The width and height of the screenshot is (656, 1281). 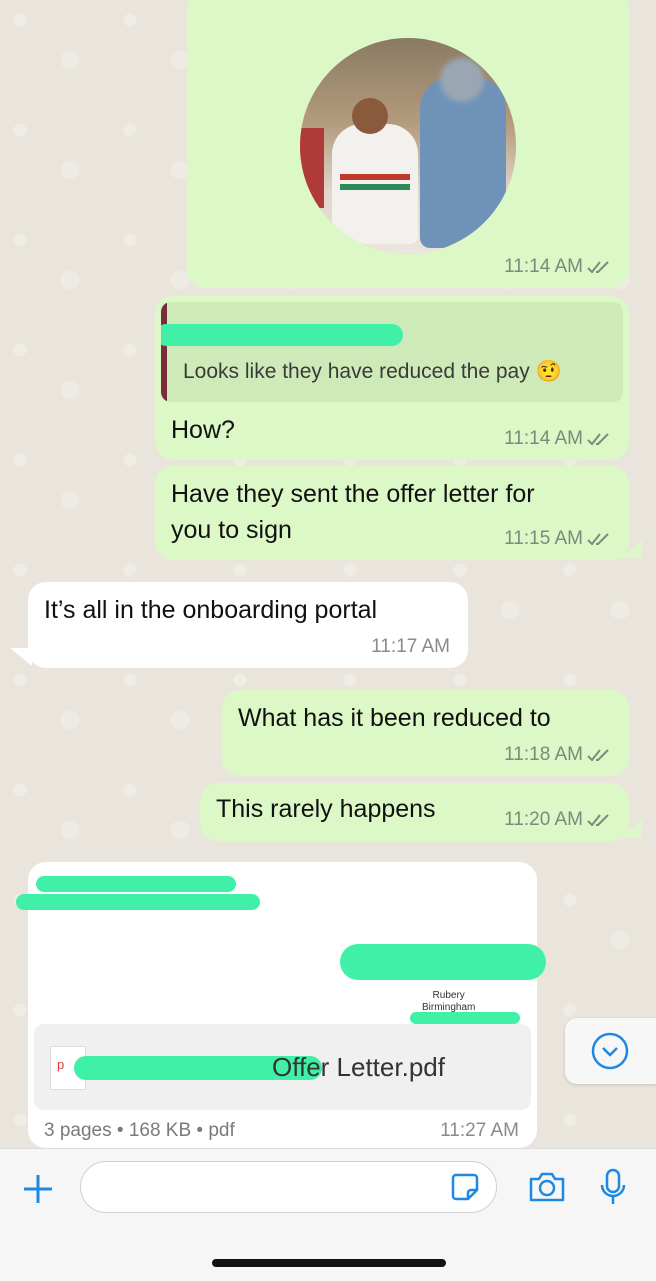 What do you see at coordinates (38, 1191) in the screenshot?
I see `plus-icon` at bounding box center [38, 1191].